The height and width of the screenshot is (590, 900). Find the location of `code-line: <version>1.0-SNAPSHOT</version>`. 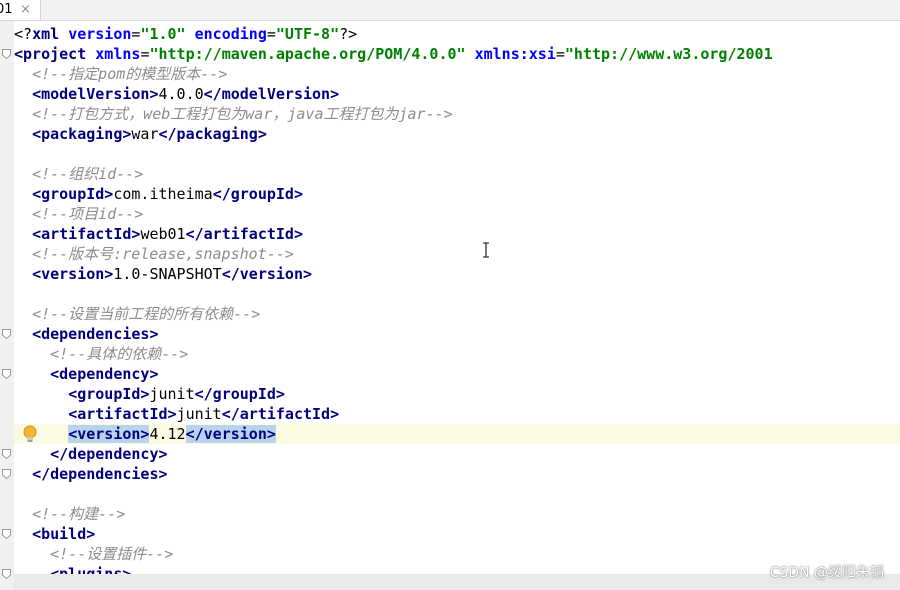

code-line: <version>1.0-SNAPSHOT</version> is located at coordinates (163, 274).